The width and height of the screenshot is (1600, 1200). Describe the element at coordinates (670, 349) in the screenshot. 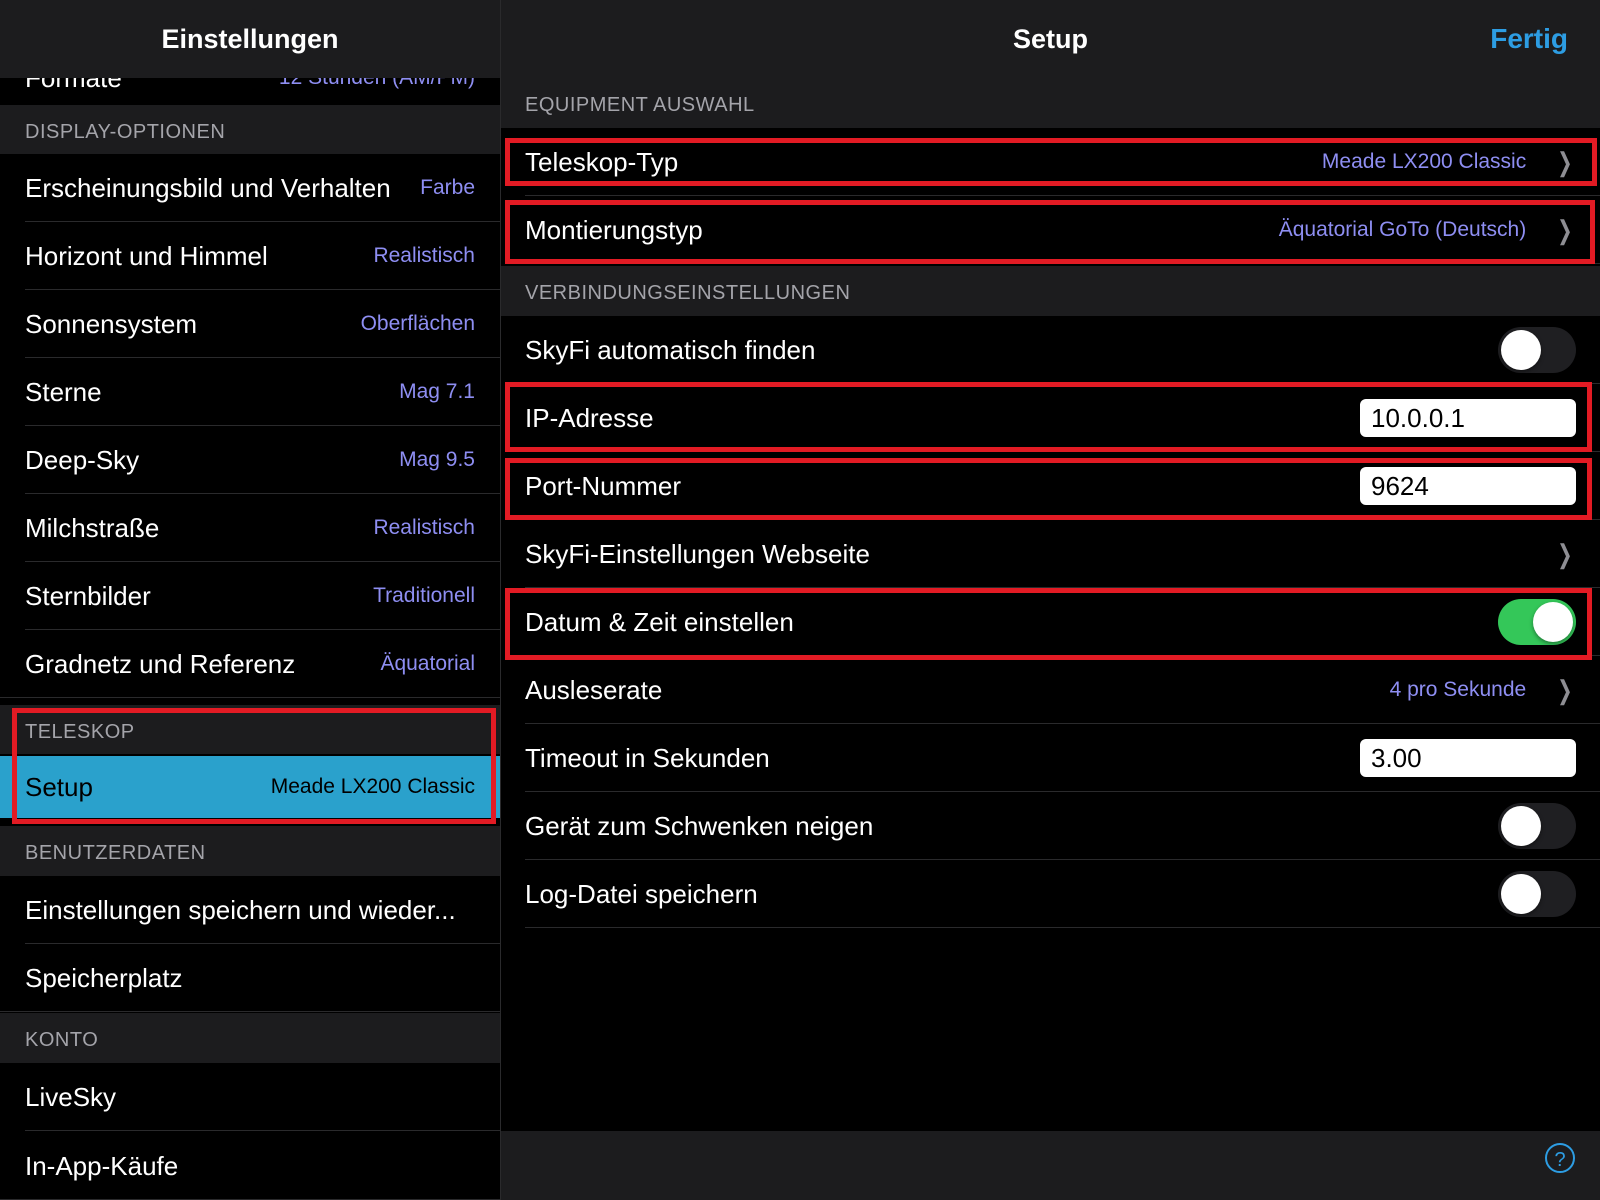

I see `skyfi-auto-label: SkyFi automatisch finden` at that location.